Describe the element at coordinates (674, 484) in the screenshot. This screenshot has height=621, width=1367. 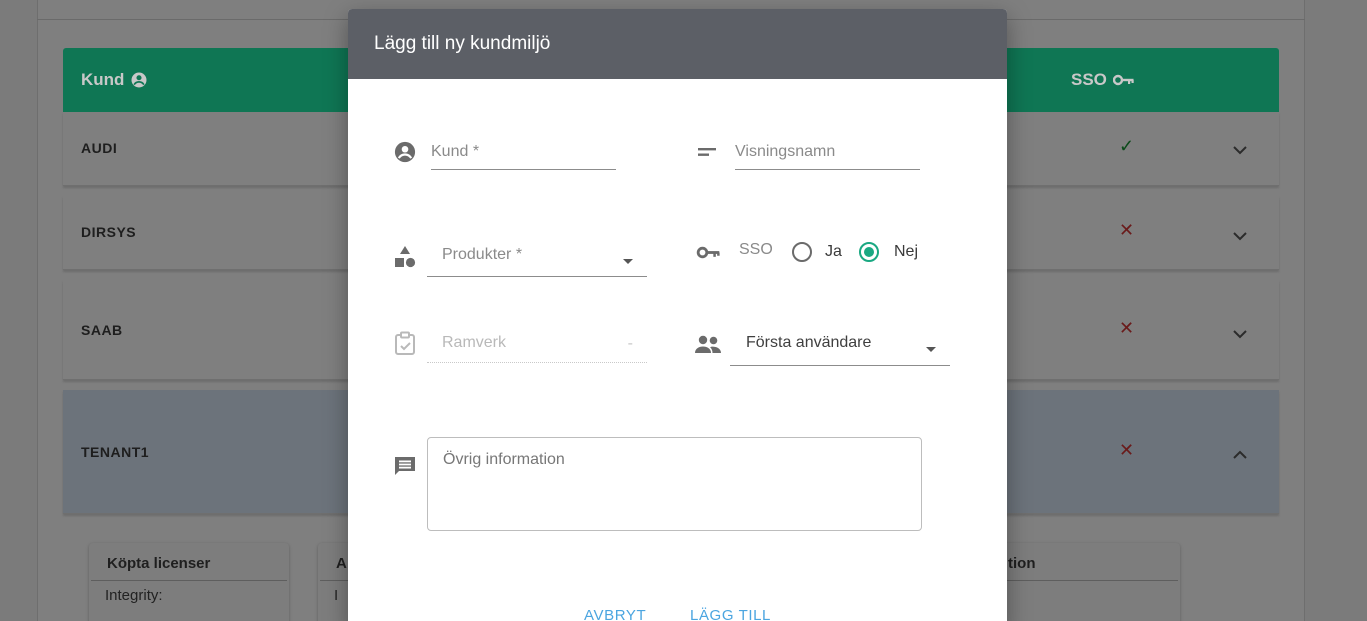
I see `ovrig-information-textarea: Övrig information` at that location.